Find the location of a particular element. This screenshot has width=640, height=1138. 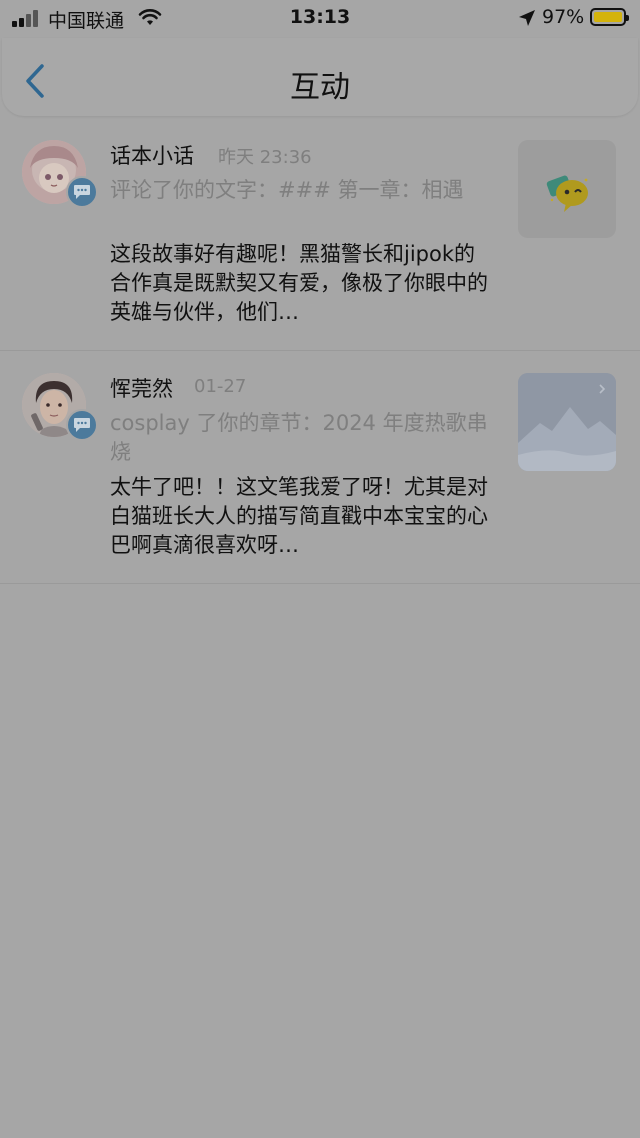

mountain-landscape-image is located at coordinates (567, 422).